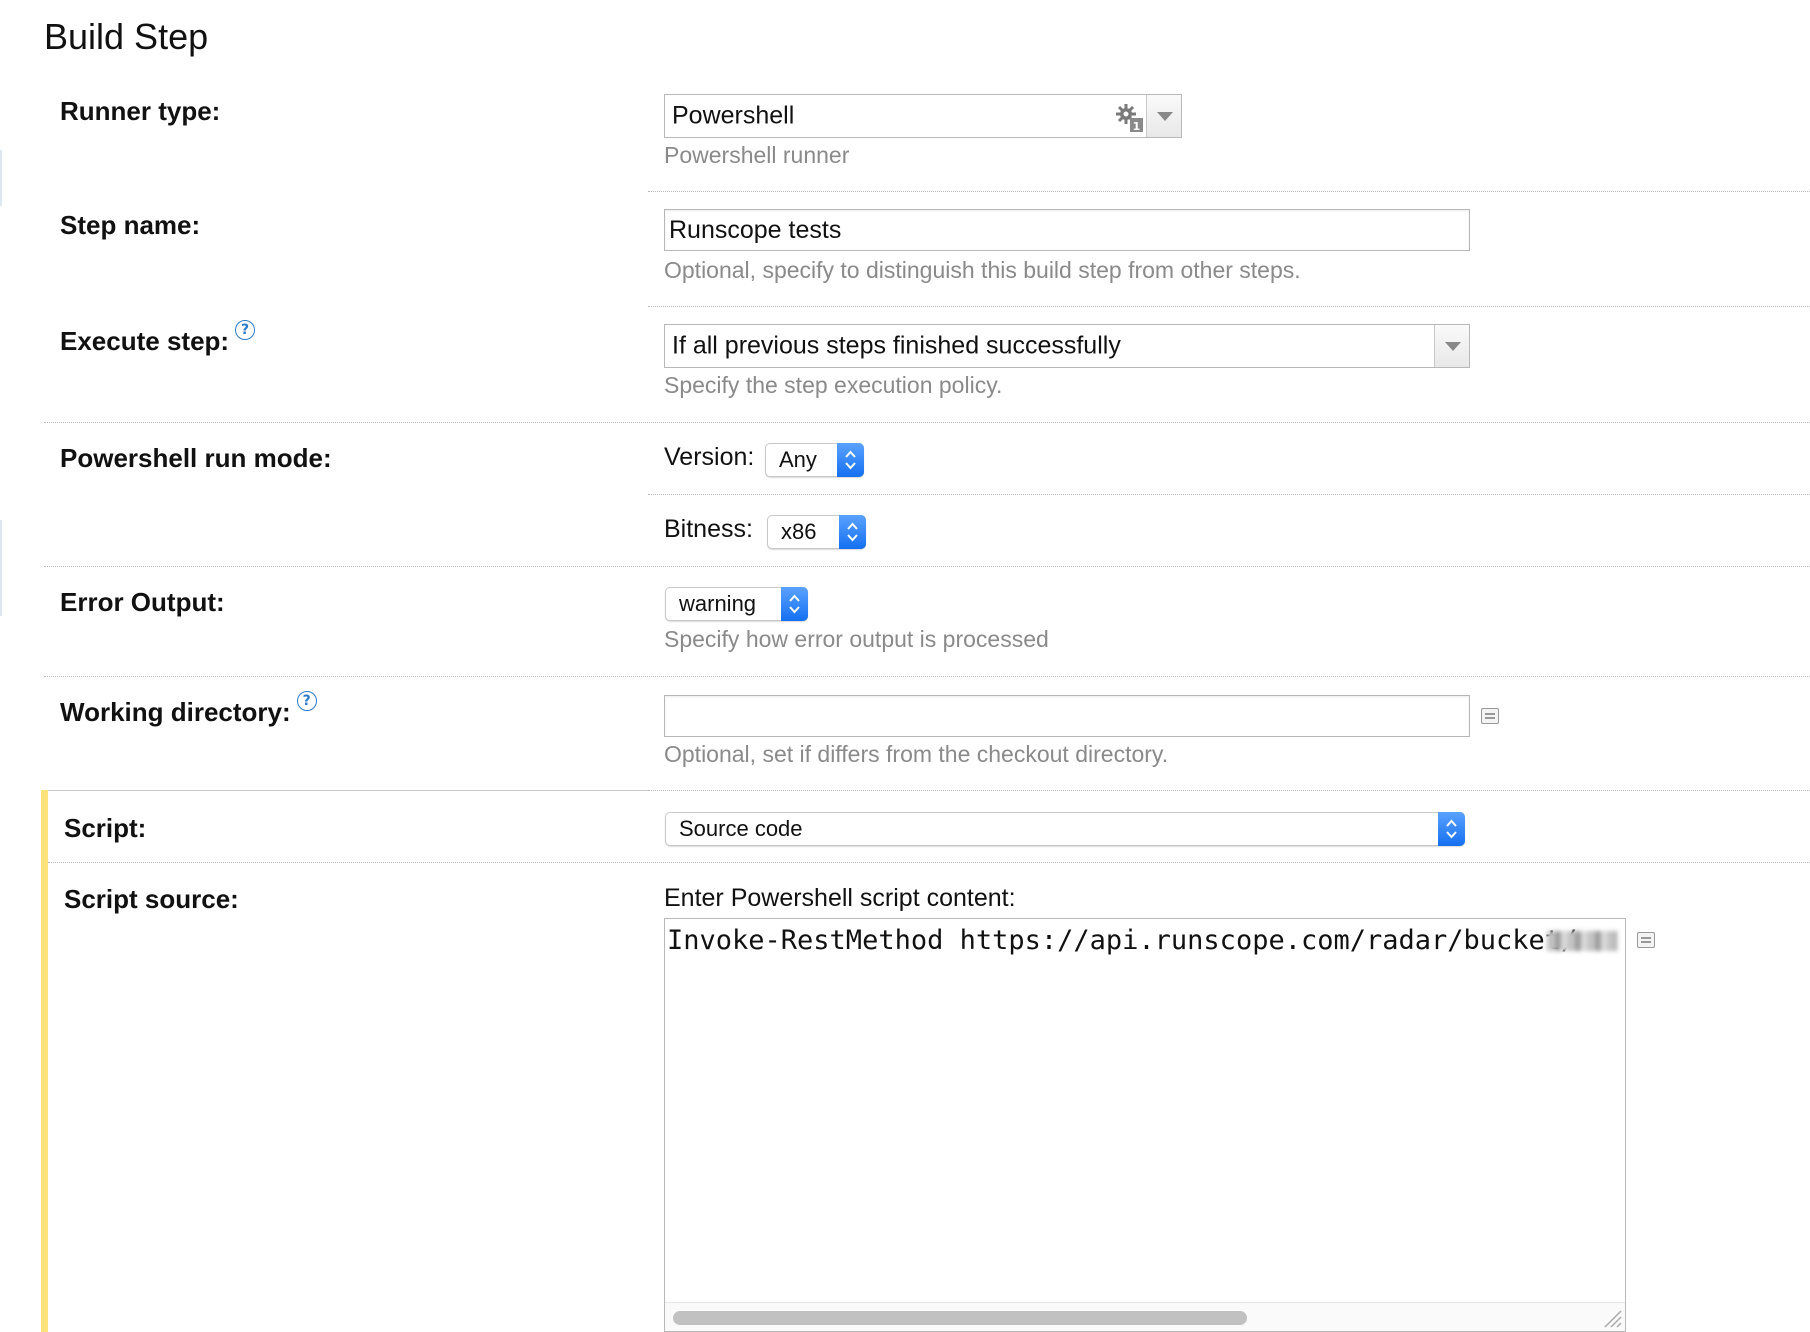  I want to click on svg-text: 1, so click(1137, 126).